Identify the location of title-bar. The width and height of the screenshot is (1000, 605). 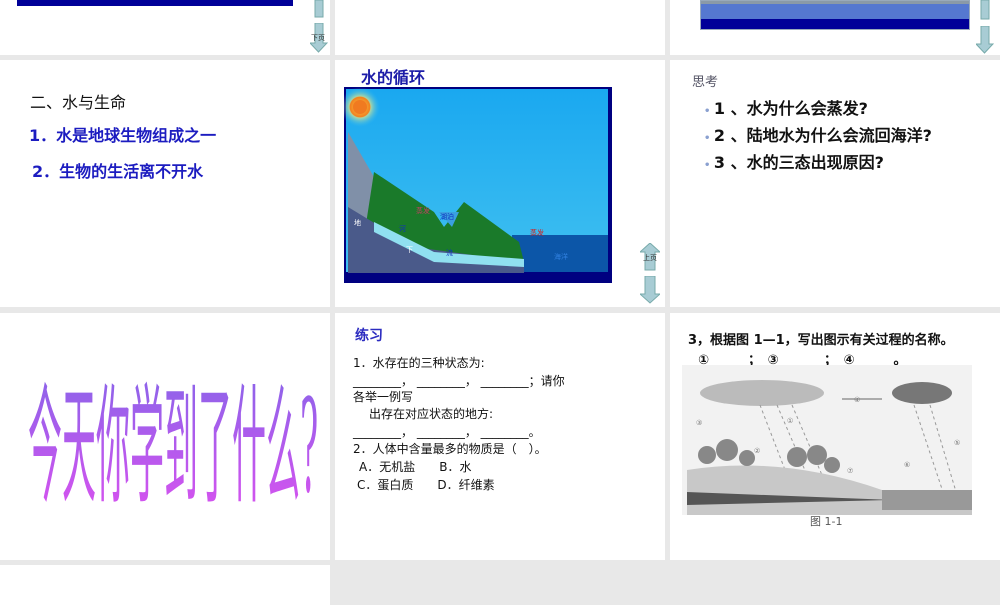
(155, 3).